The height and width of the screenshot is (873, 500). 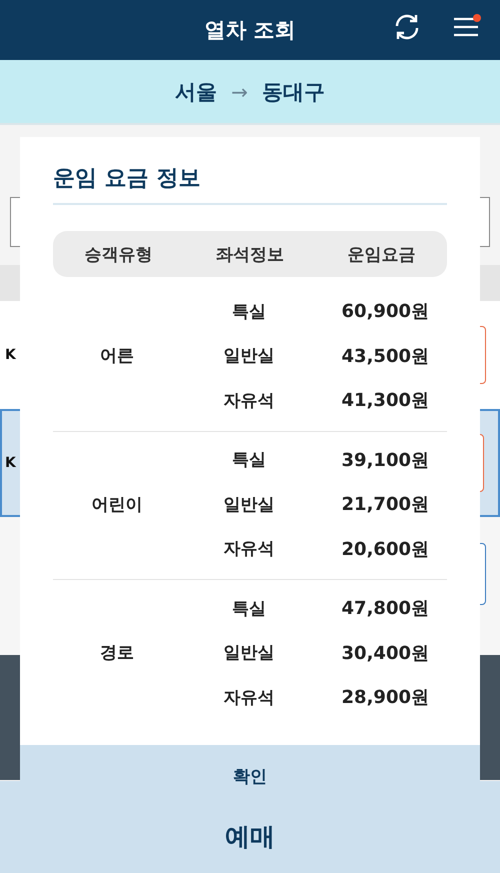 What do you see at coordinates (239, 92) in the screenshot?
I see `route-arrow: →` at bounding box center [239, 92].